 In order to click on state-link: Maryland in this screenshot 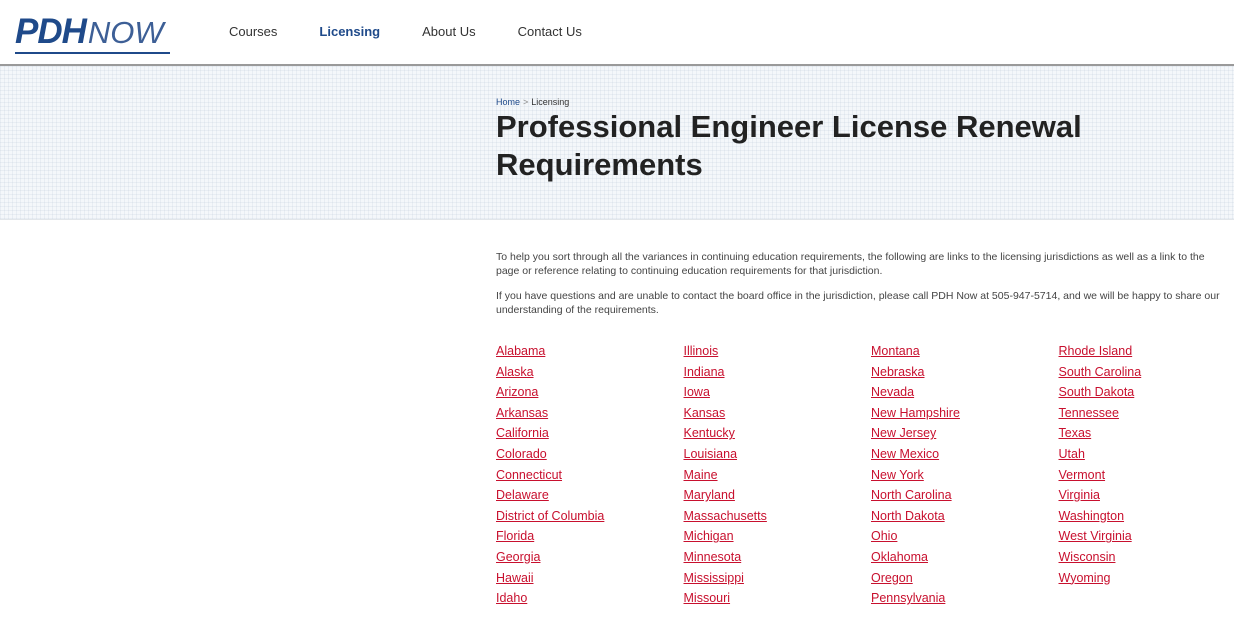, I will do `click(778, 495)`.